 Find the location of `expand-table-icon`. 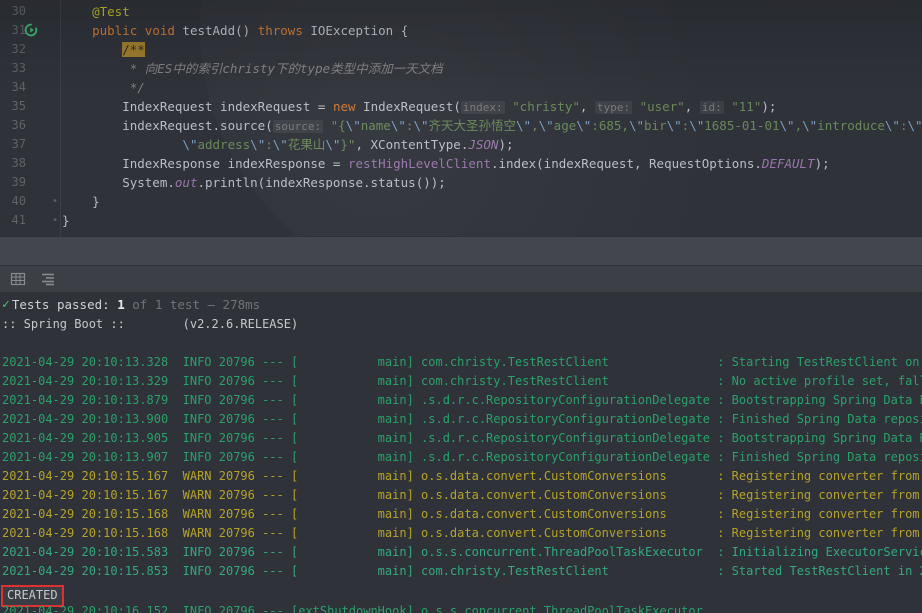

expand-table-icon is located at coordinates (18, 279).